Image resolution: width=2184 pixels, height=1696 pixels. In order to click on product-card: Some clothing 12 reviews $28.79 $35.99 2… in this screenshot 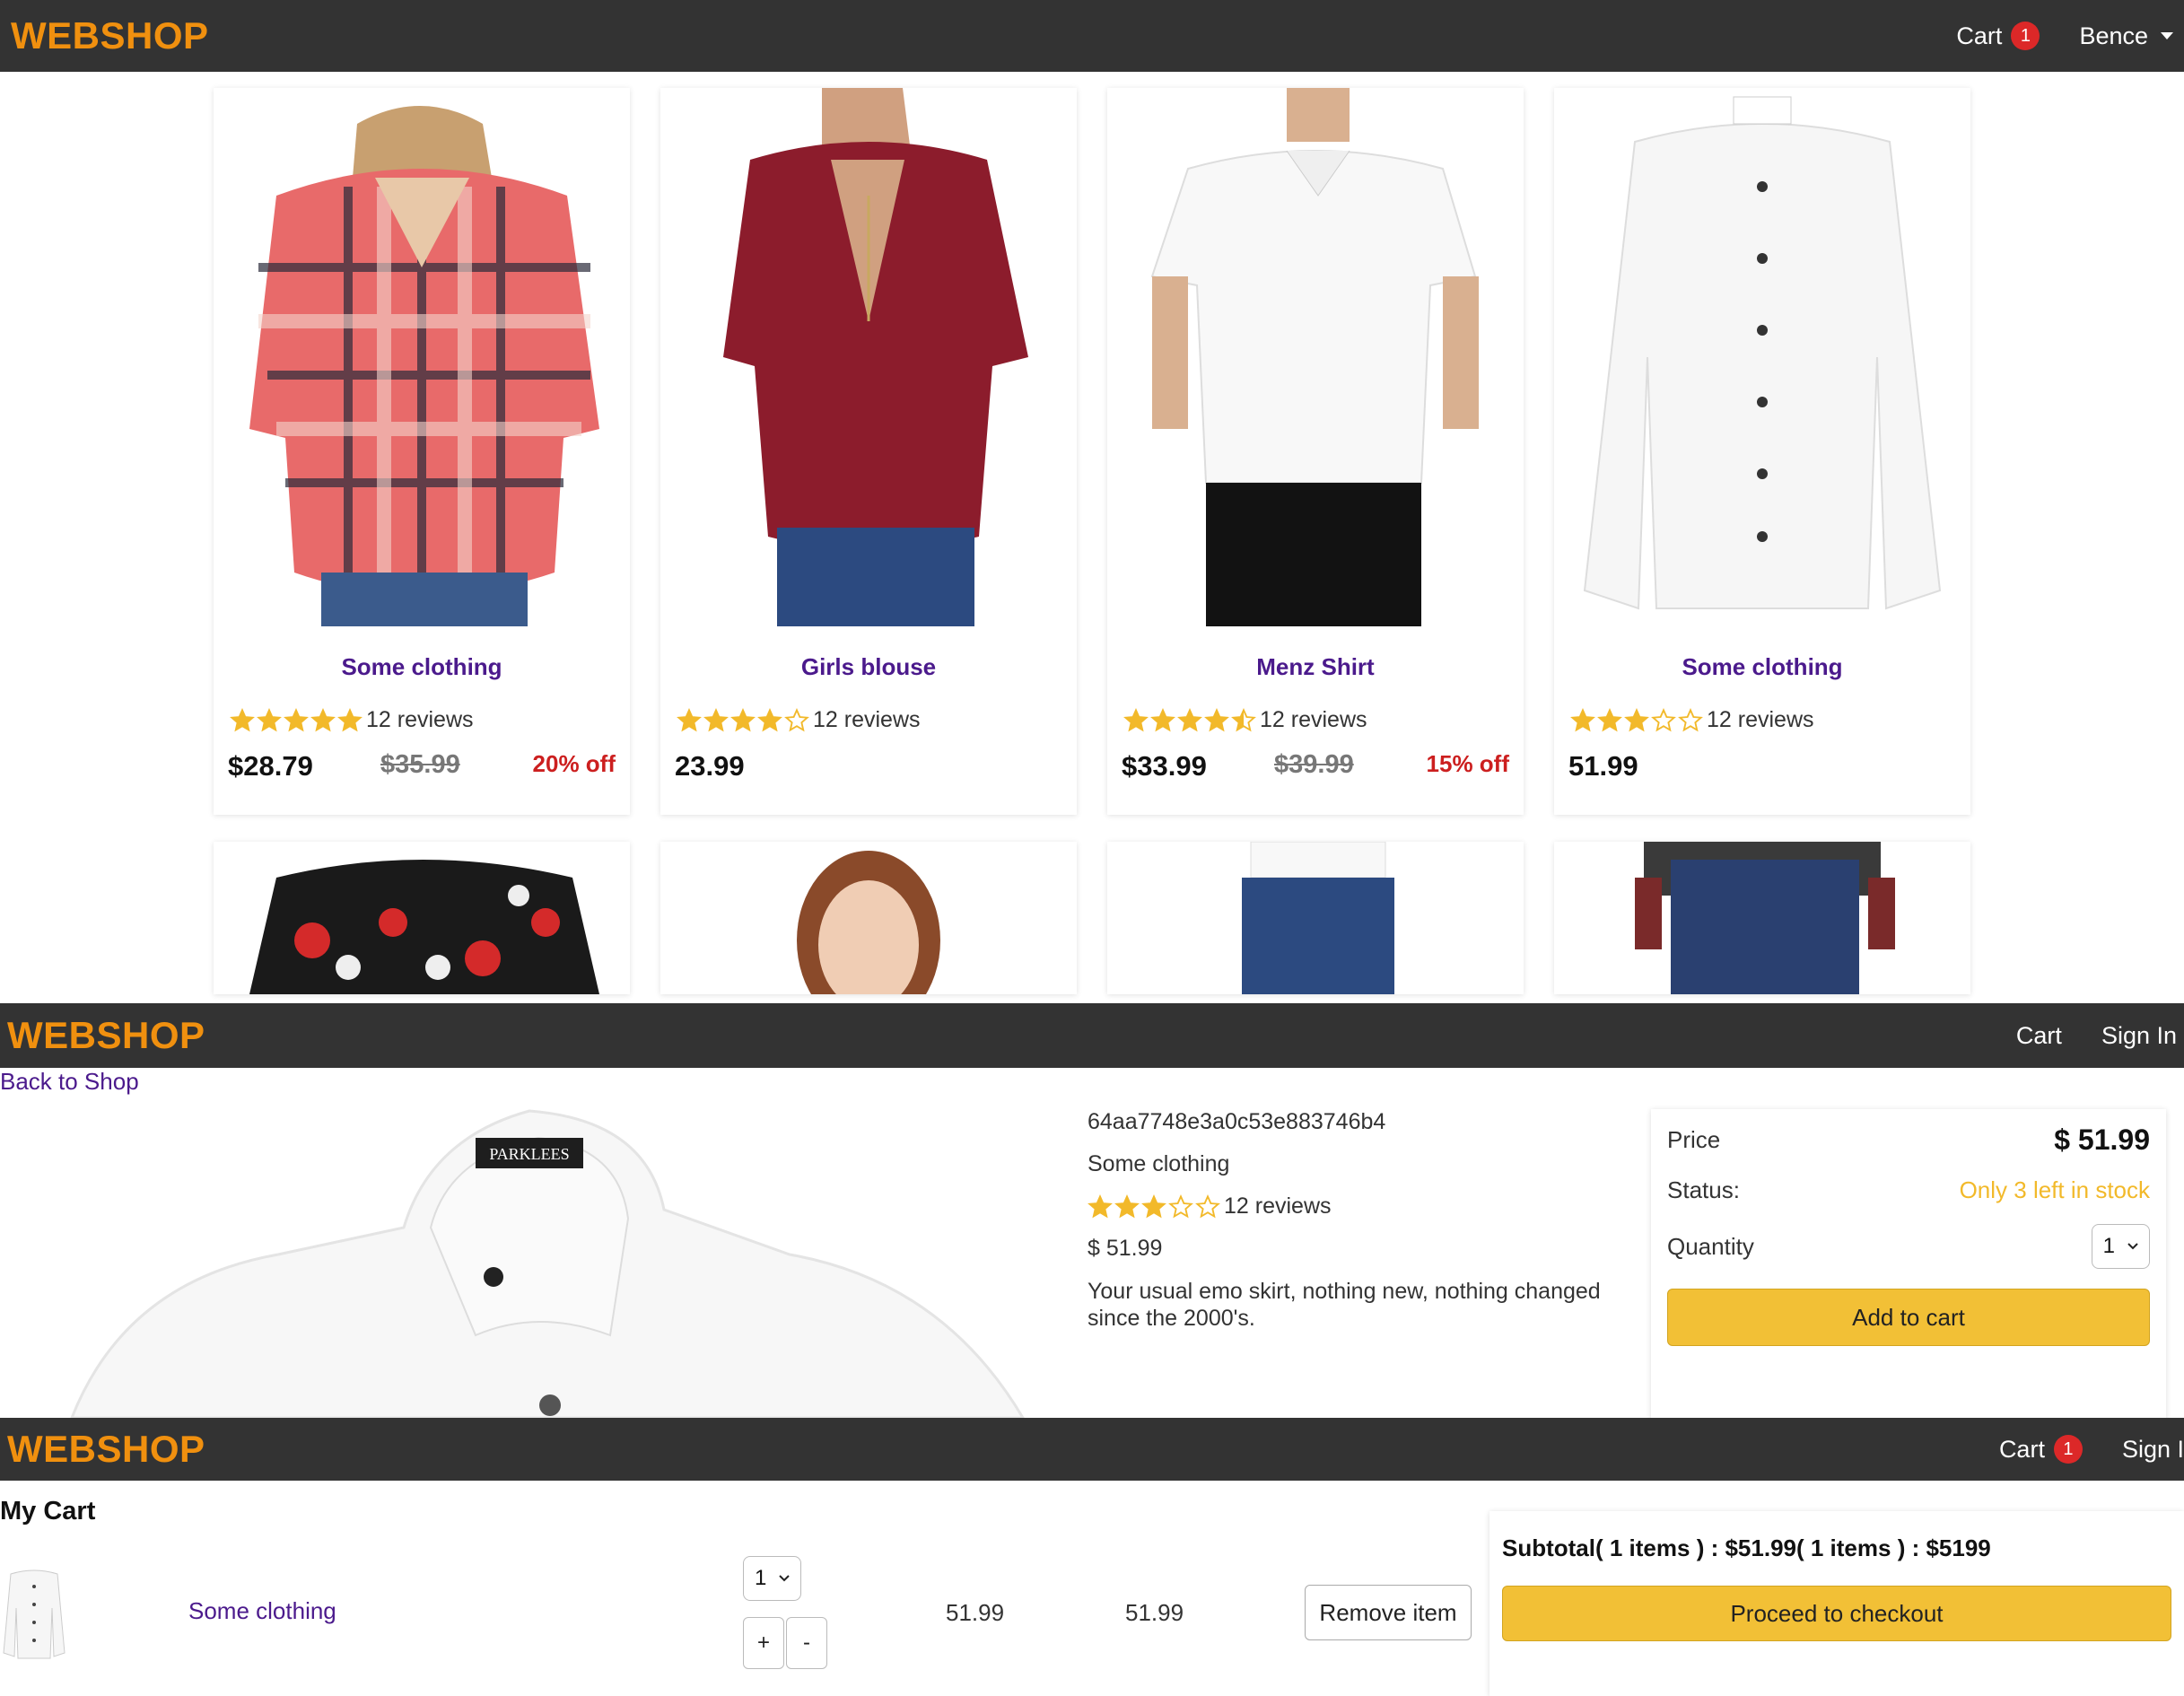, I will do `click(422, 451)`.